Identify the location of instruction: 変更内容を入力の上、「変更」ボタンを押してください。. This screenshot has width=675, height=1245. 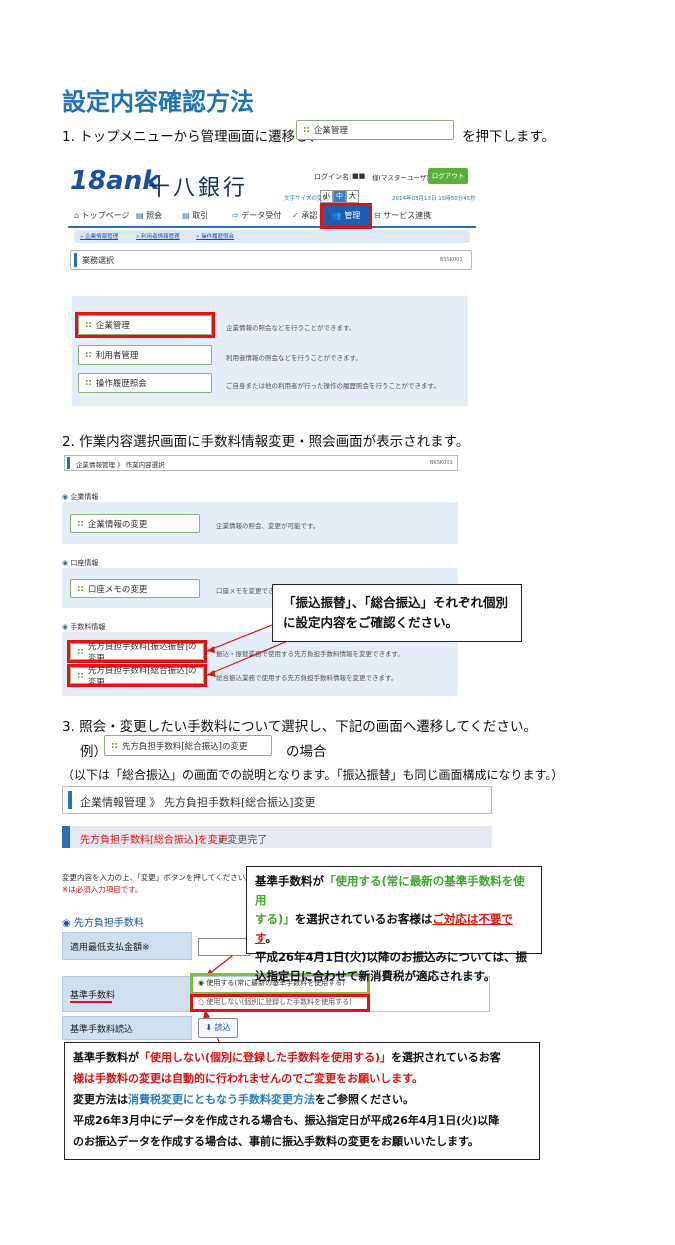
(157, 877).